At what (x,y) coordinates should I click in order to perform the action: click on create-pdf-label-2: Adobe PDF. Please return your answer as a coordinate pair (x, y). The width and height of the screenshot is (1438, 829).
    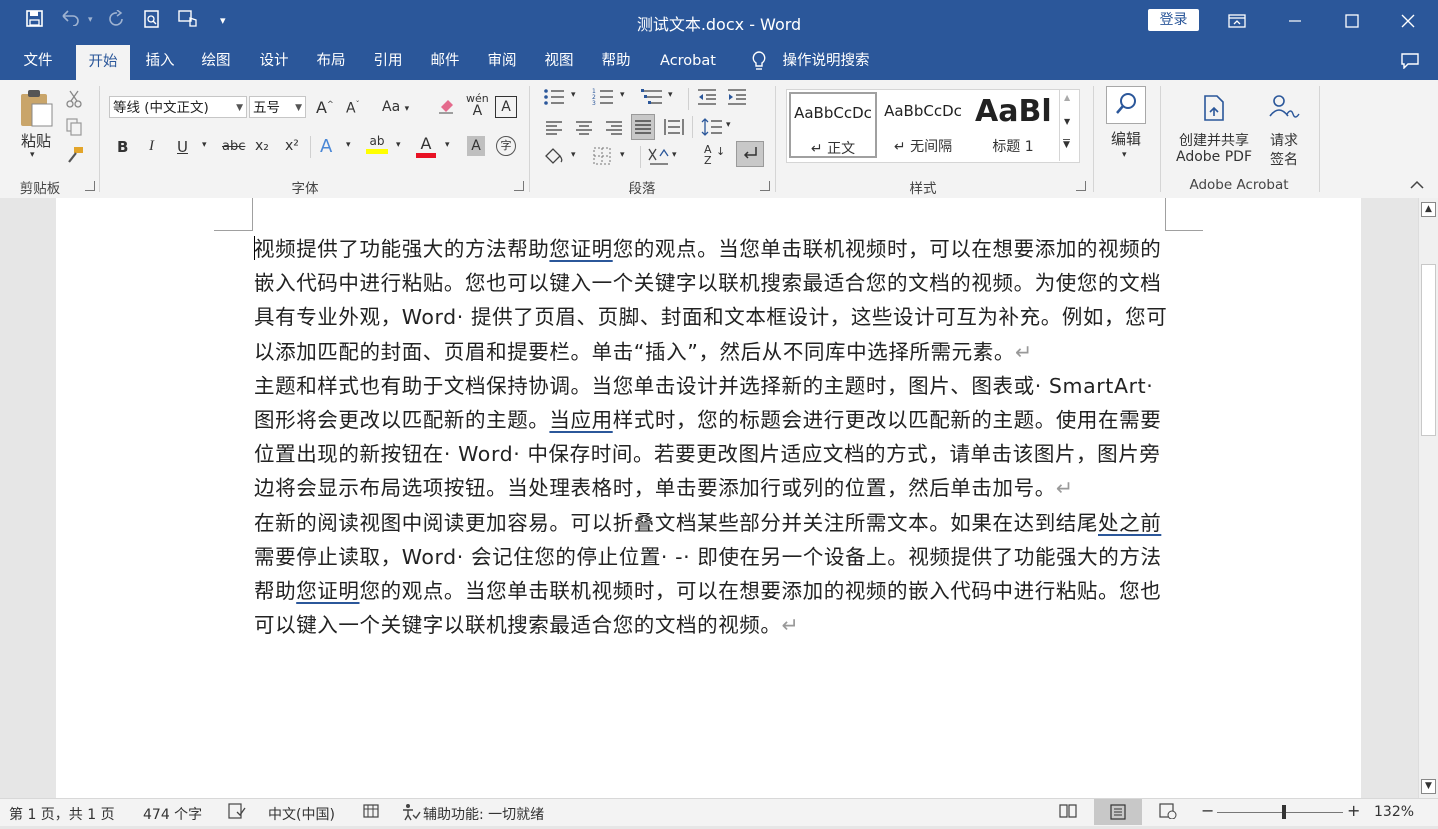
    Looking at the image, I should click on (1214, 157).